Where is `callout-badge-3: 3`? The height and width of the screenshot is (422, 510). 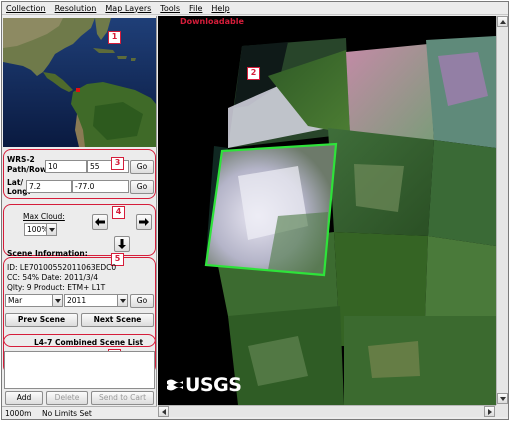 callout-badge-3: 3 is located at coordinates (117, 163).